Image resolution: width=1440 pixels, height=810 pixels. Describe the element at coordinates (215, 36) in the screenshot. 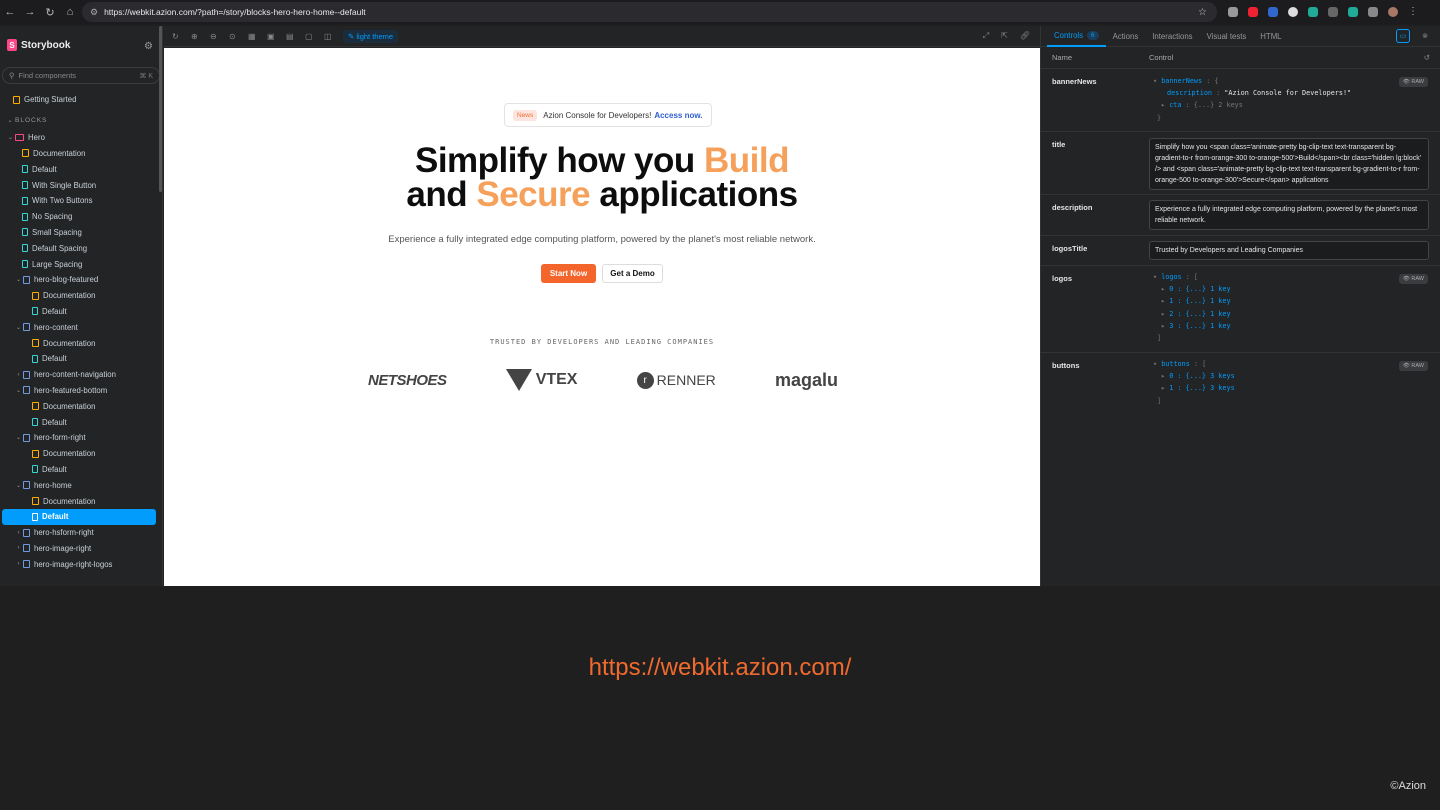

I see `zoom-out-icon: ⊖` at that location.